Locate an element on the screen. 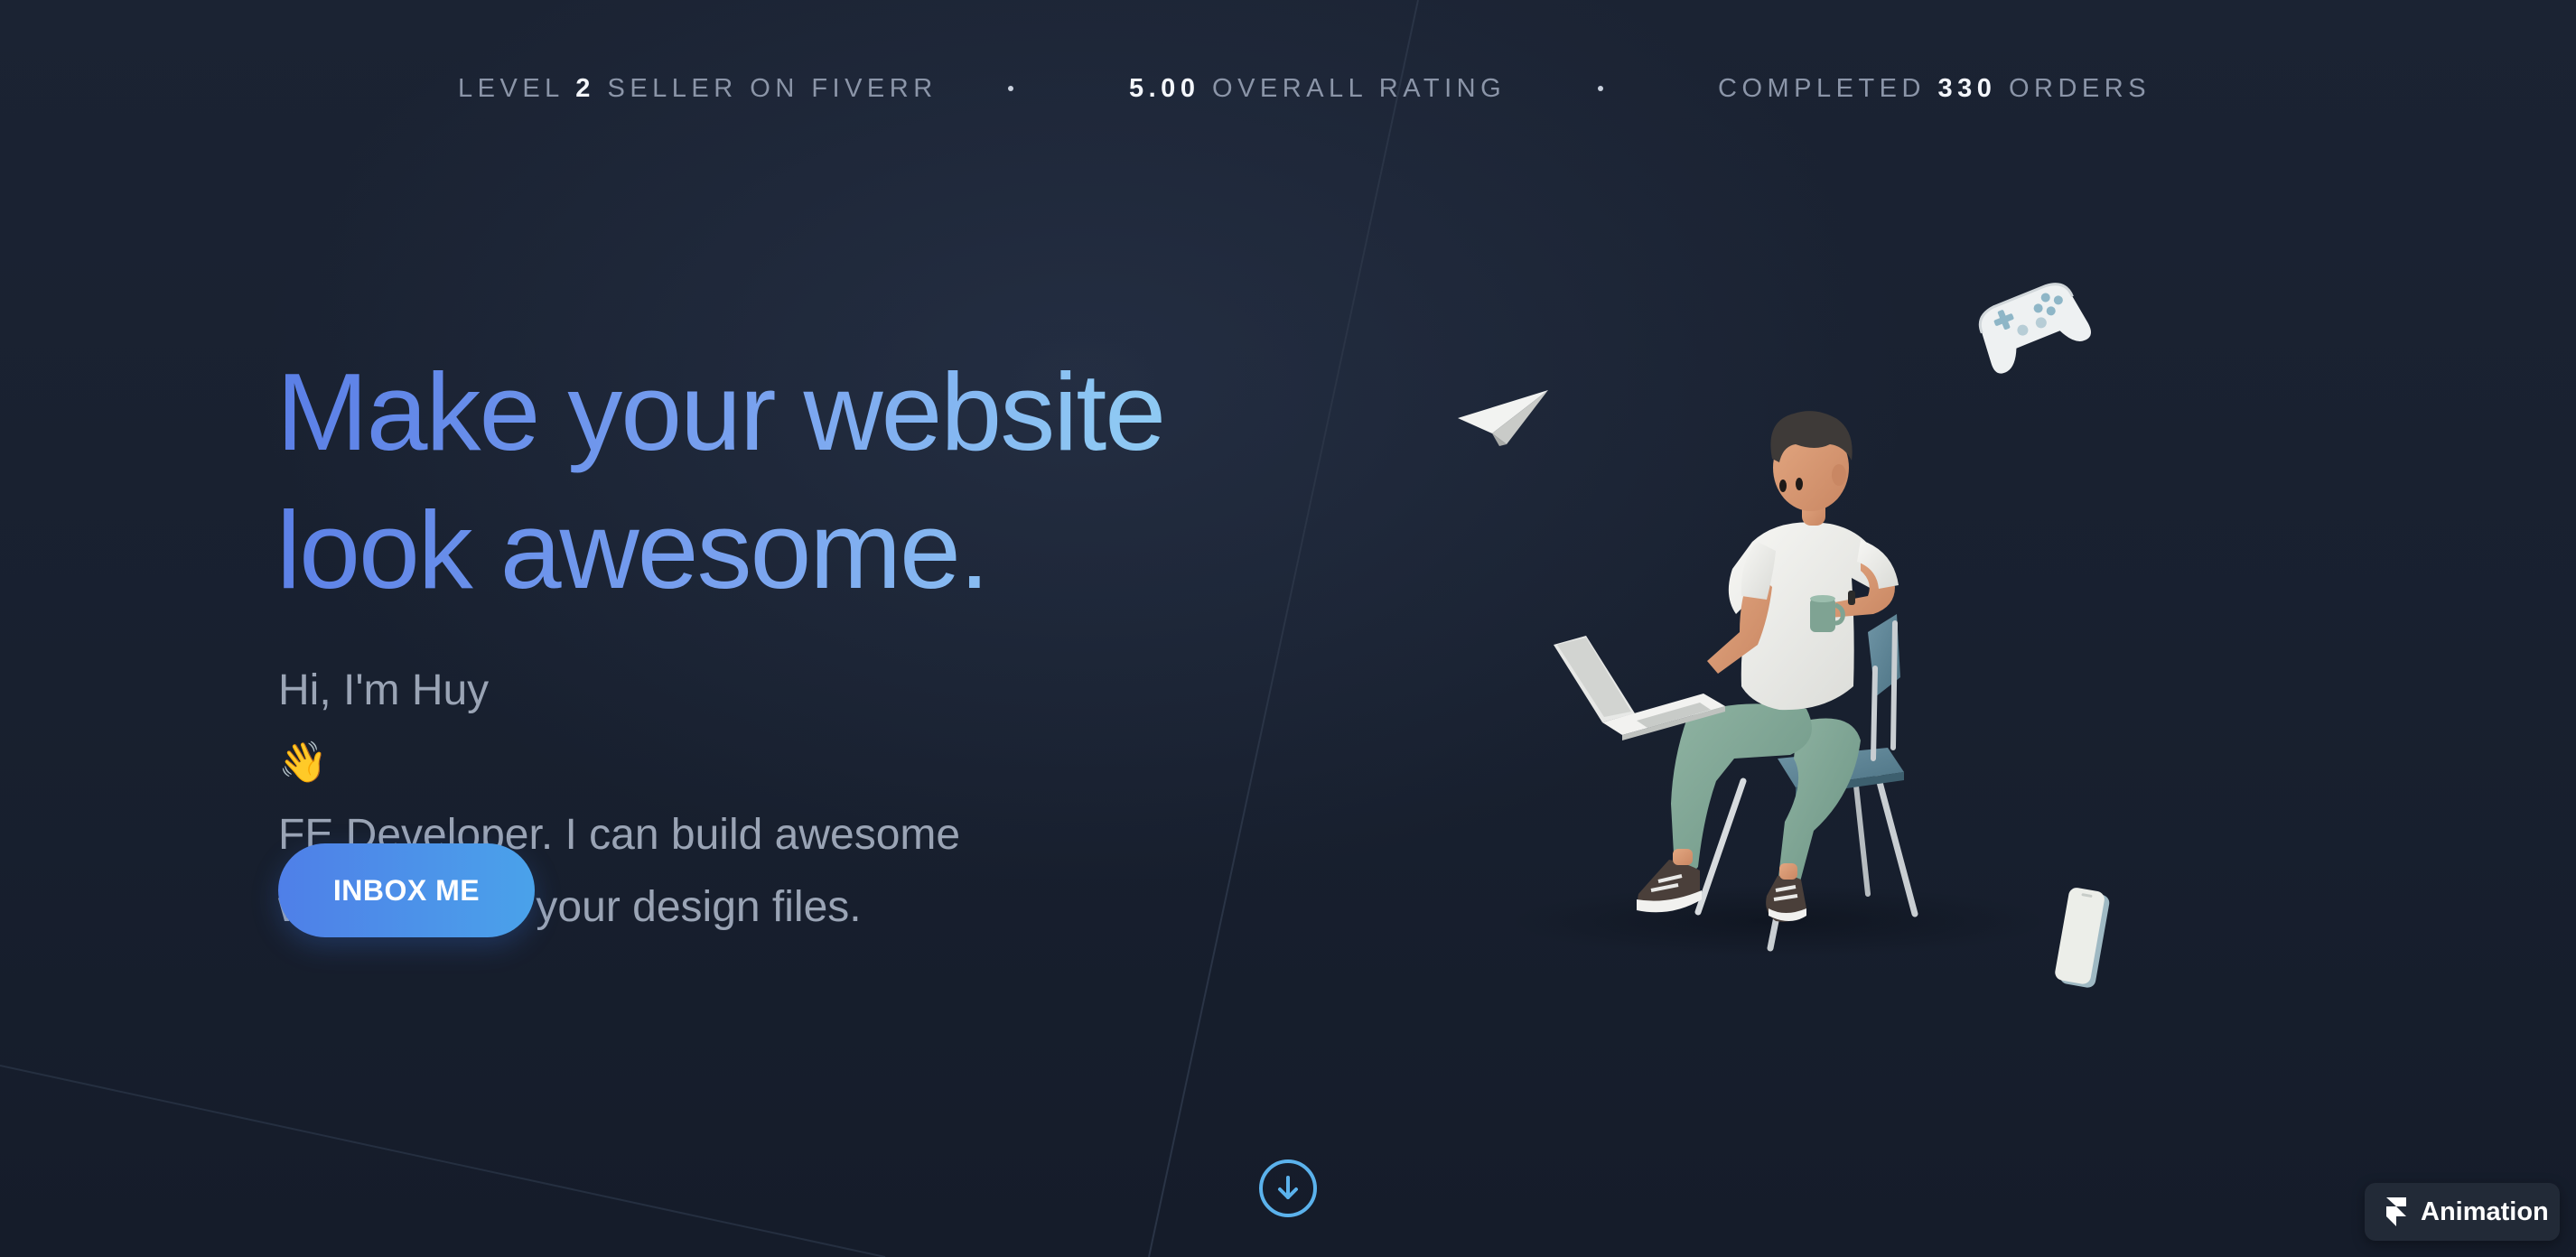 The height and width of the screenshot is (1257, 2576). inbox-me-button: INBOX ME is located at coordinates (406, 890).